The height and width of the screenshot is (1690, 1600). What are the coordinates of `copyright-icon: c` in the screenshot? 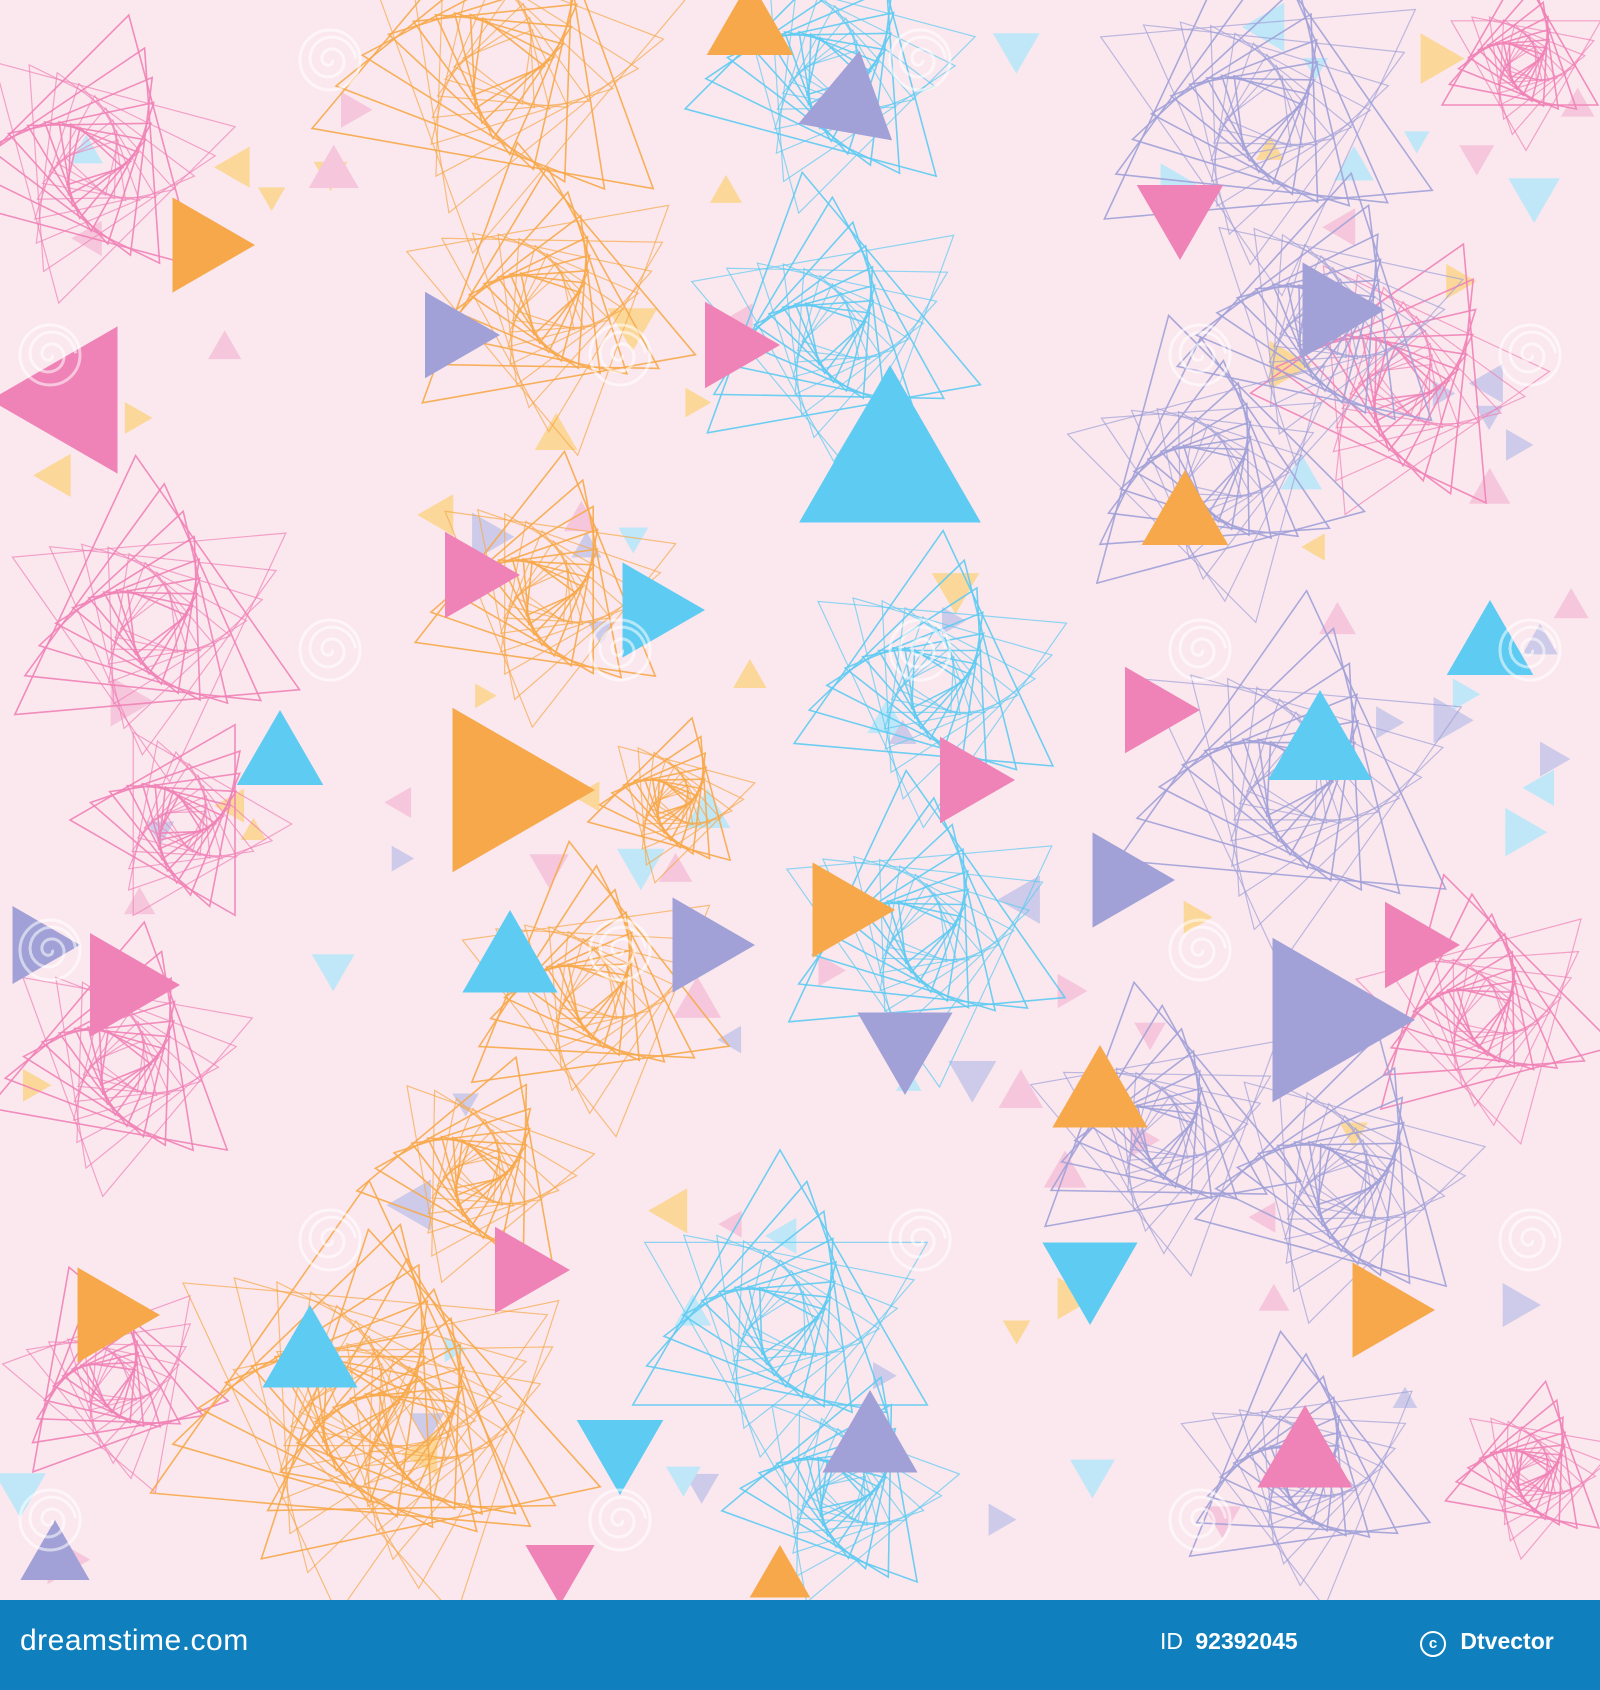 It's located at (1433, 1644).